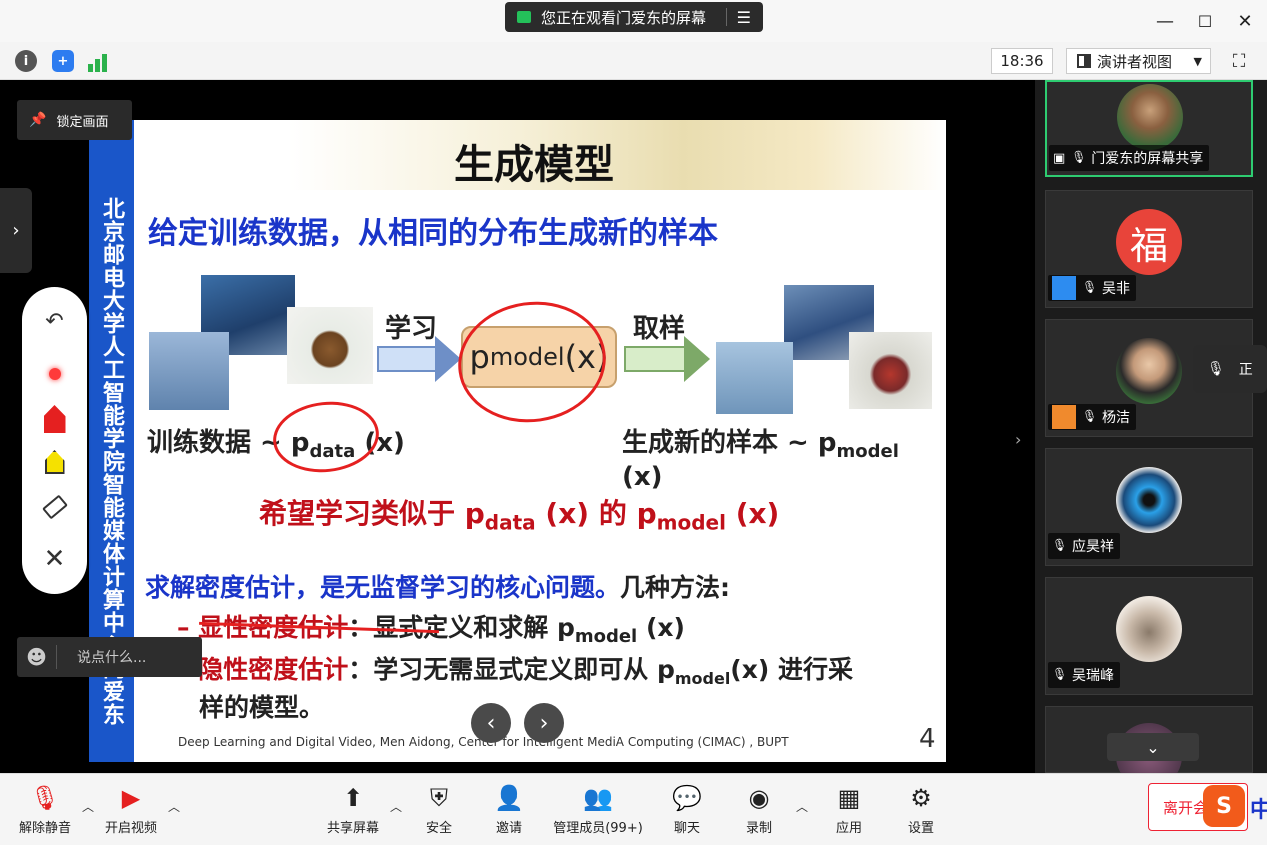  Describe the element at coordinates (54, 374) in the screenshot. I see `laser-pointer-icon` at that location.